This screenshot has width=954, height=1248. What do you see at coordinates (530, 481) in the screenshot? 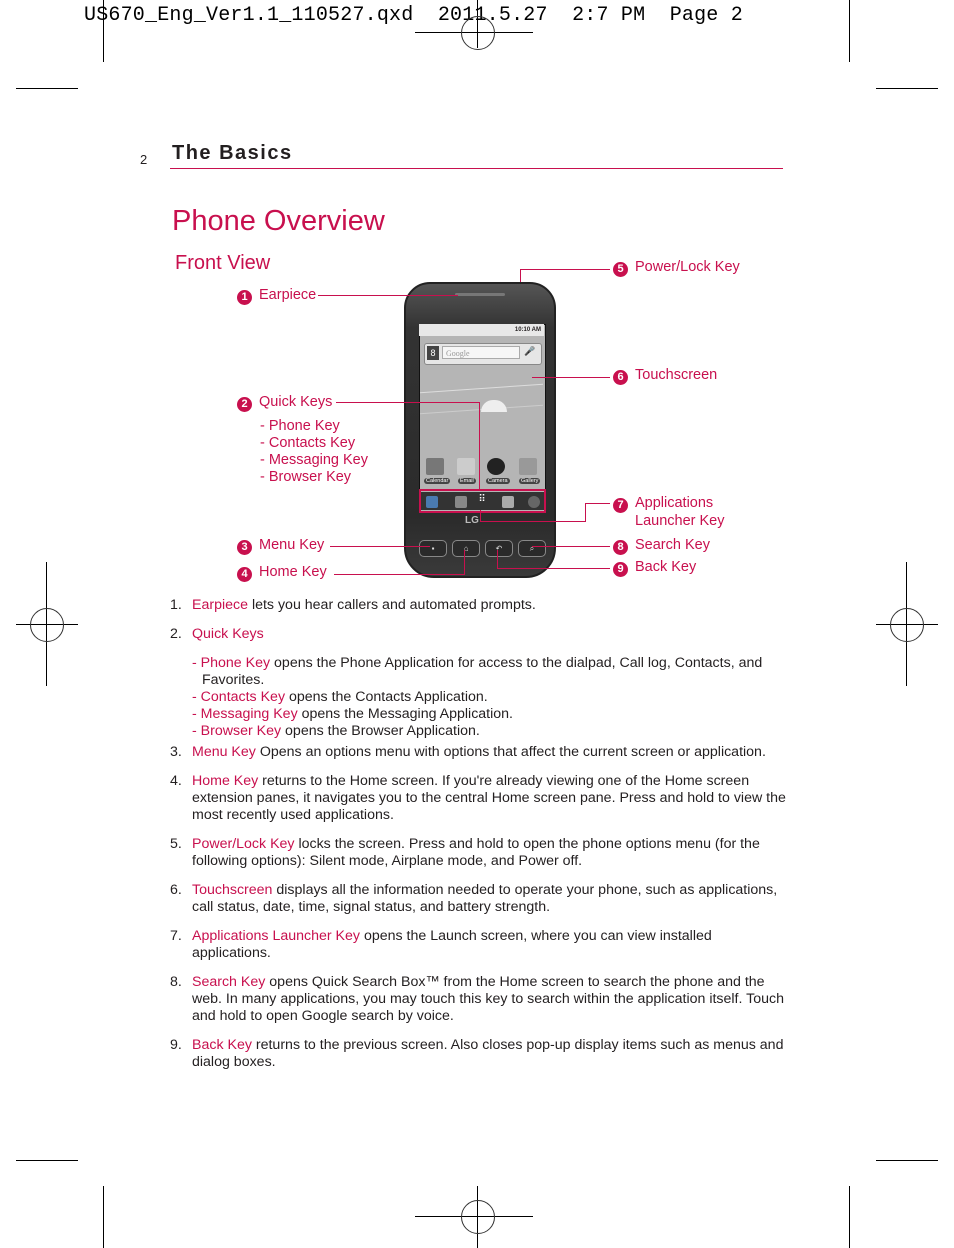
I see `app-label-gallery: Gallery` at bounding box center [530, 481].